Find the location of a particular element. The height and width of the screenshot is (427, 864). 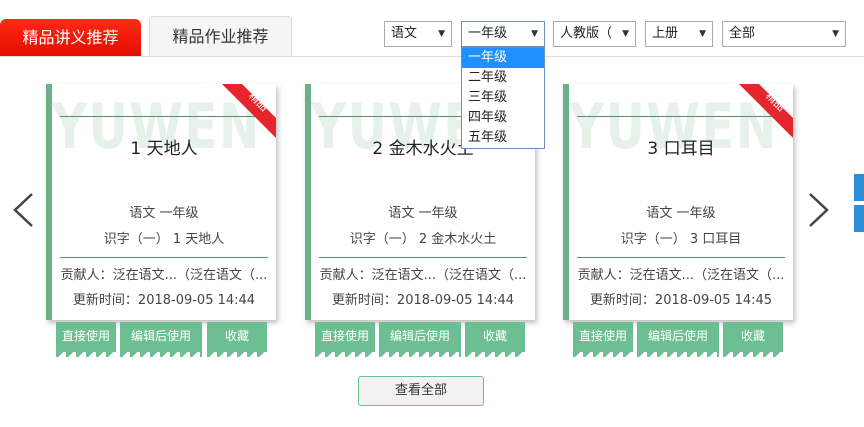

grade-select: 一年级 ▼ is located at coordinates (503, 34).